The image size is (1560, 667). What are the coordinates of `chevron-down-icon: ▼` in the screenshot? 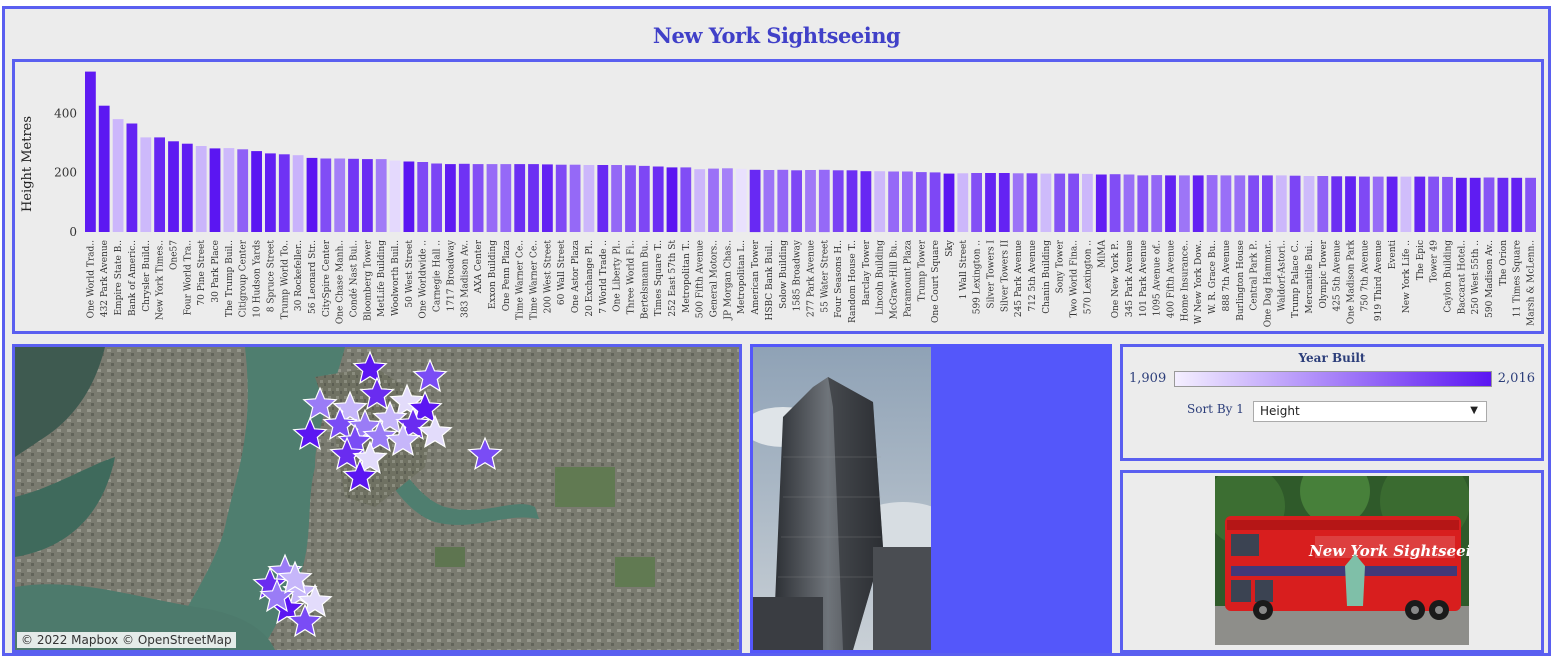 It's located at (1474, 410).